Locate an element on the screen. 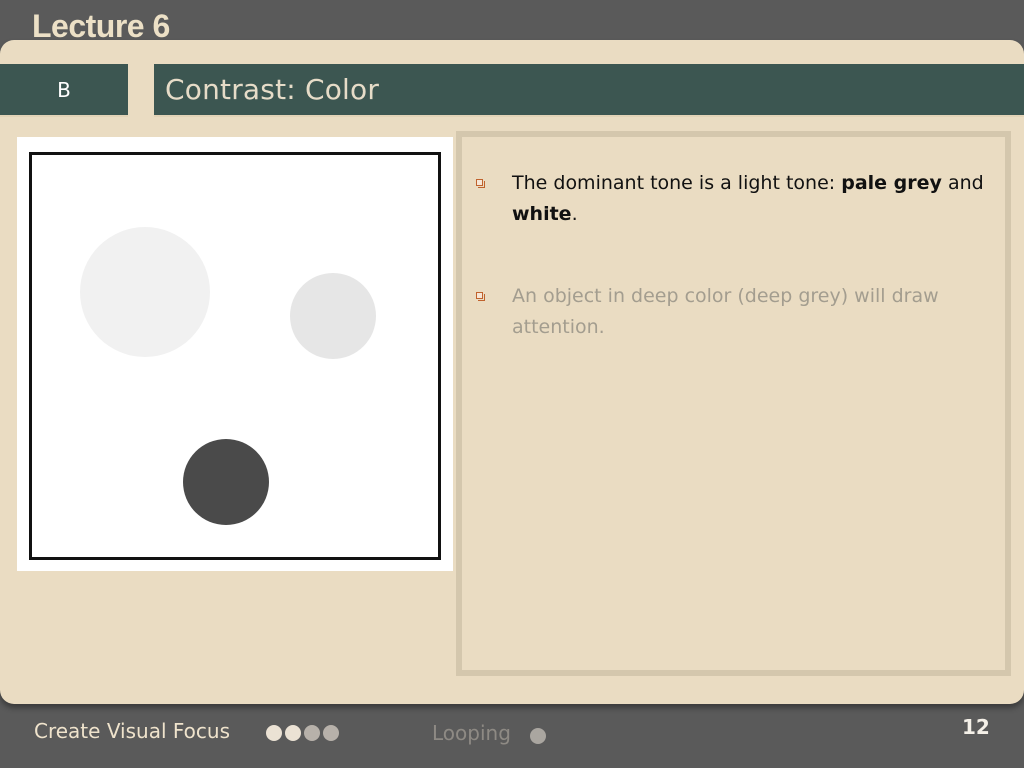 This screenshot has height=768, width=1024. medium-light-grey-circle is located at coordinates (333, 316).